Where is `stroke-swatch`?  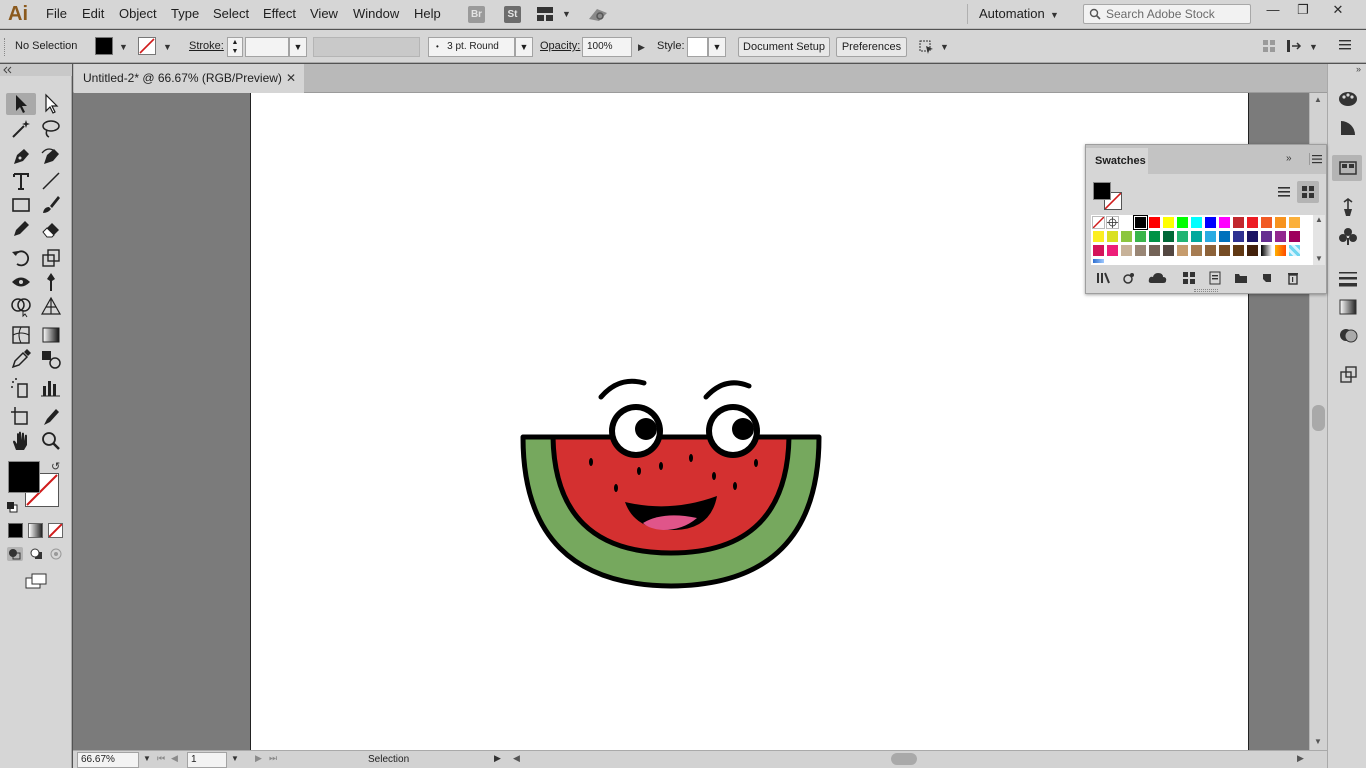 stroke-swatch is located at coordinates (147, 46).